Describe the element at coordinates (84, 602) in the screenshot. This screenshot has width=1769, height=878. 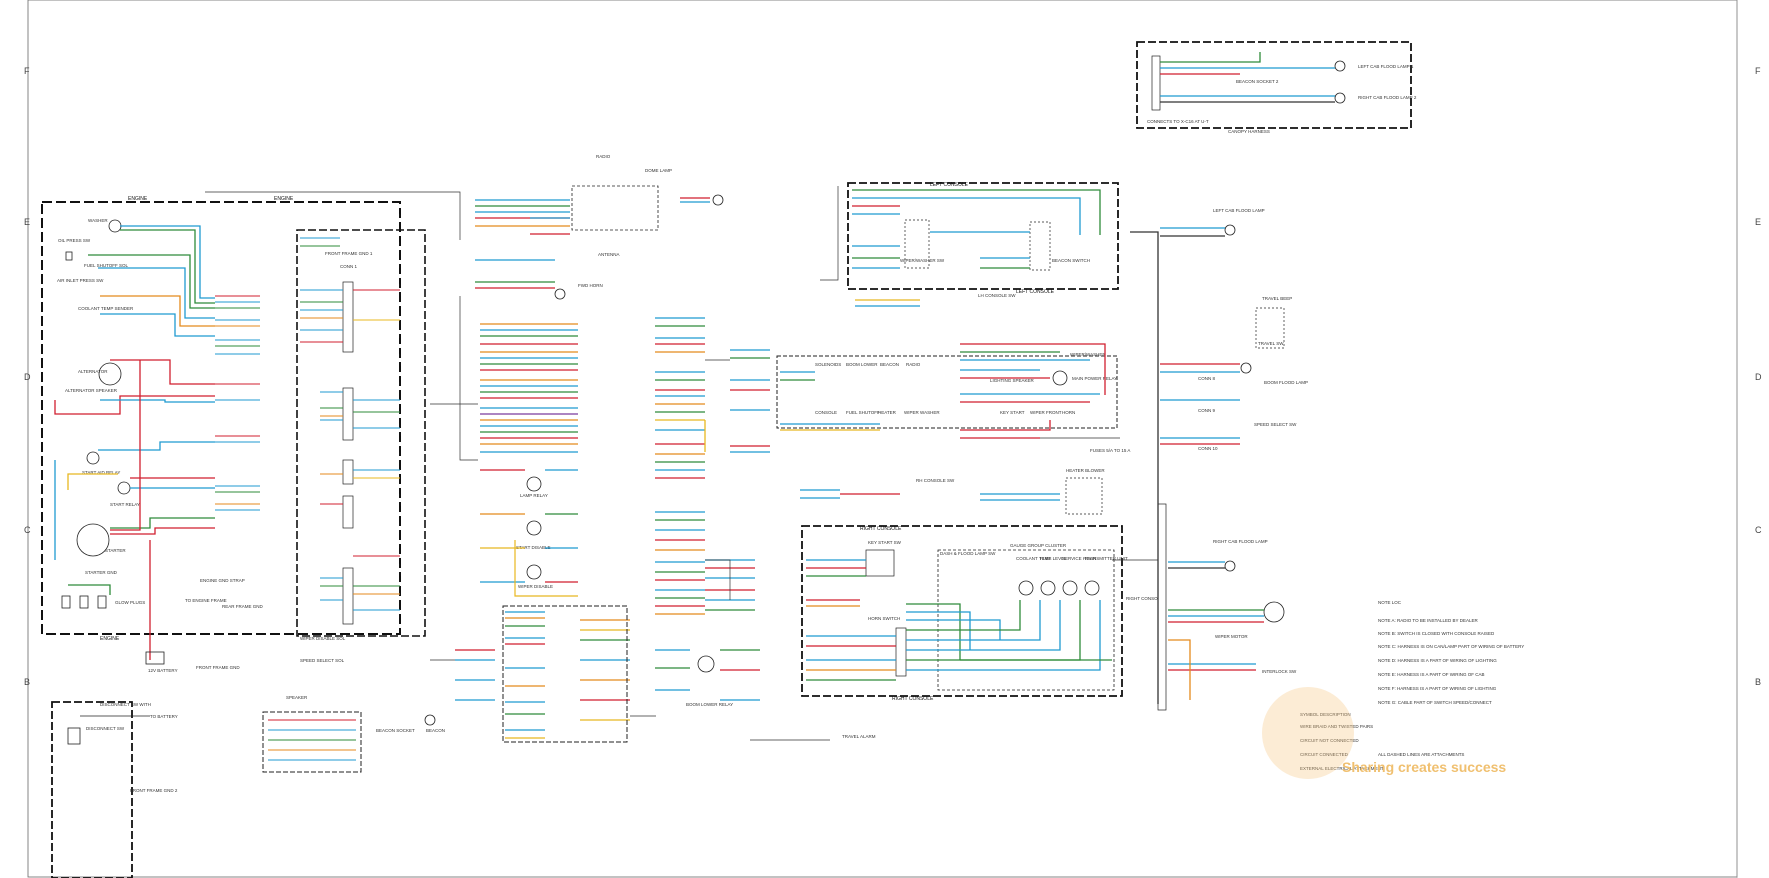
I see `glow-plug-icon` at that location.